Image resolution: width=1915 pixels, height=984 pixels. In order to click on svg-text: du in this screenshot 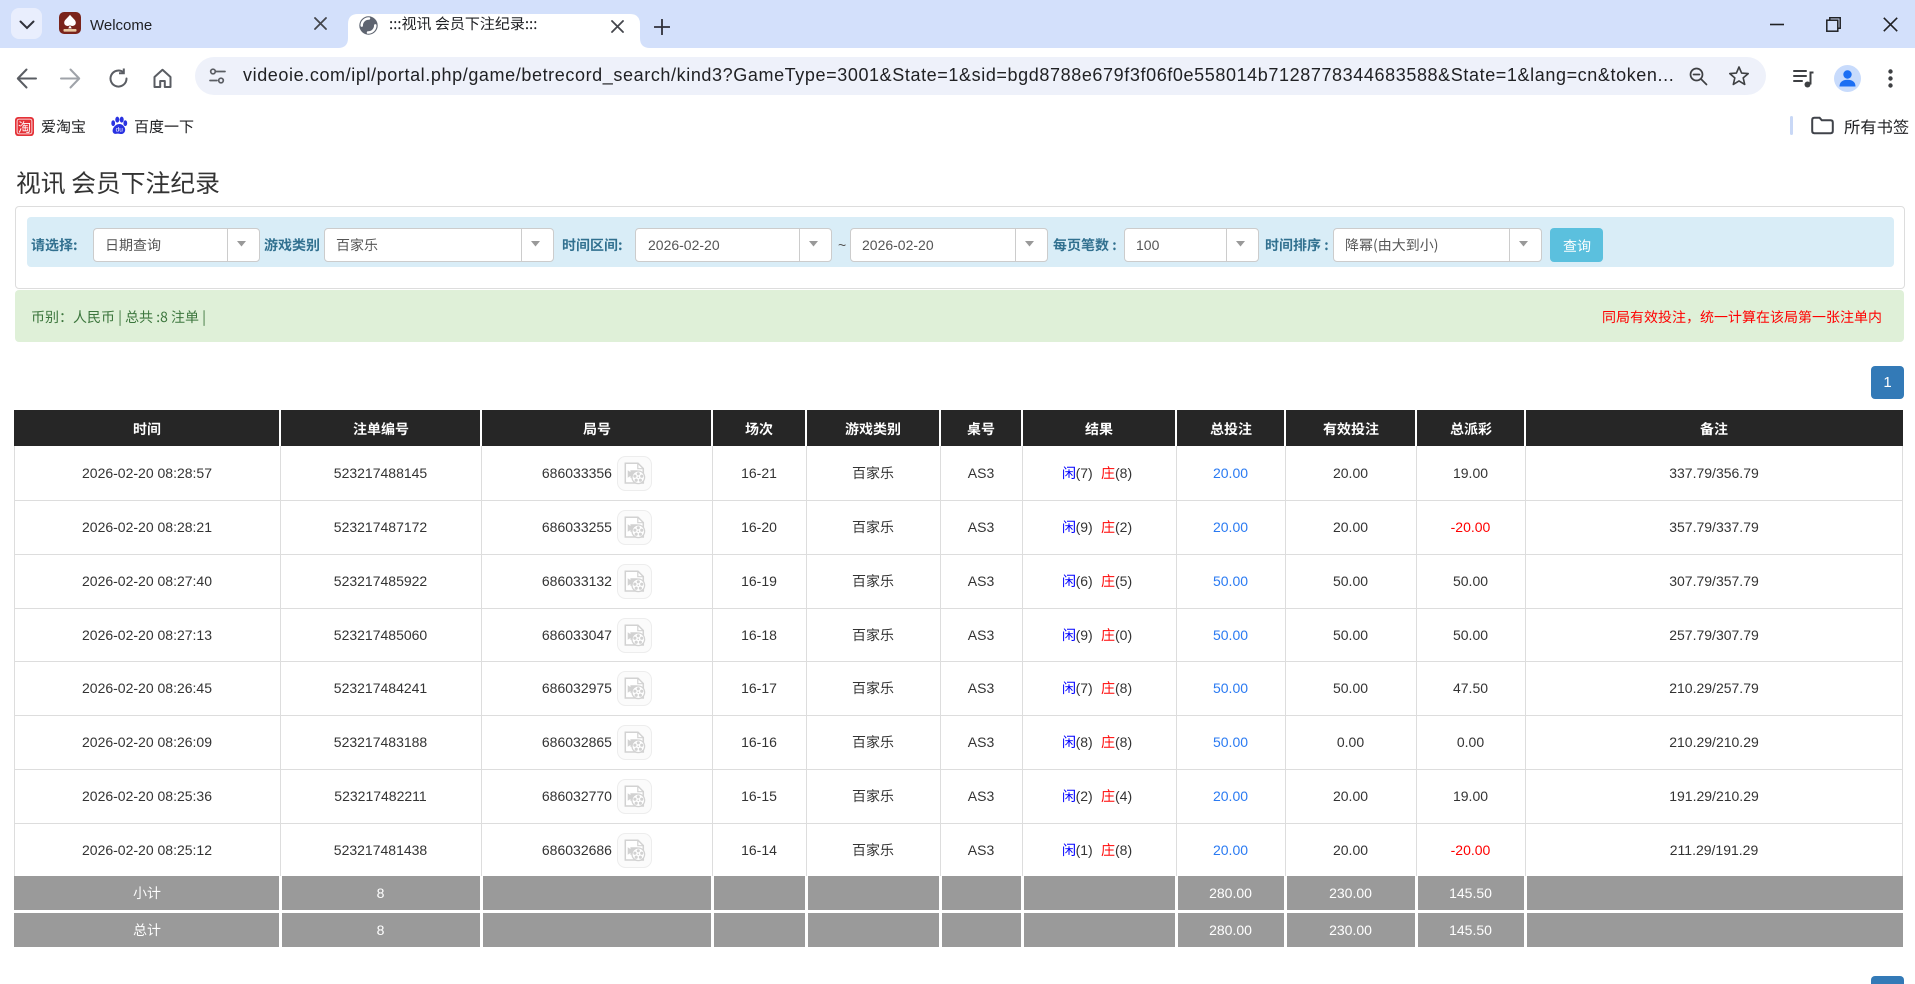, I will do `click(120, 130)`.